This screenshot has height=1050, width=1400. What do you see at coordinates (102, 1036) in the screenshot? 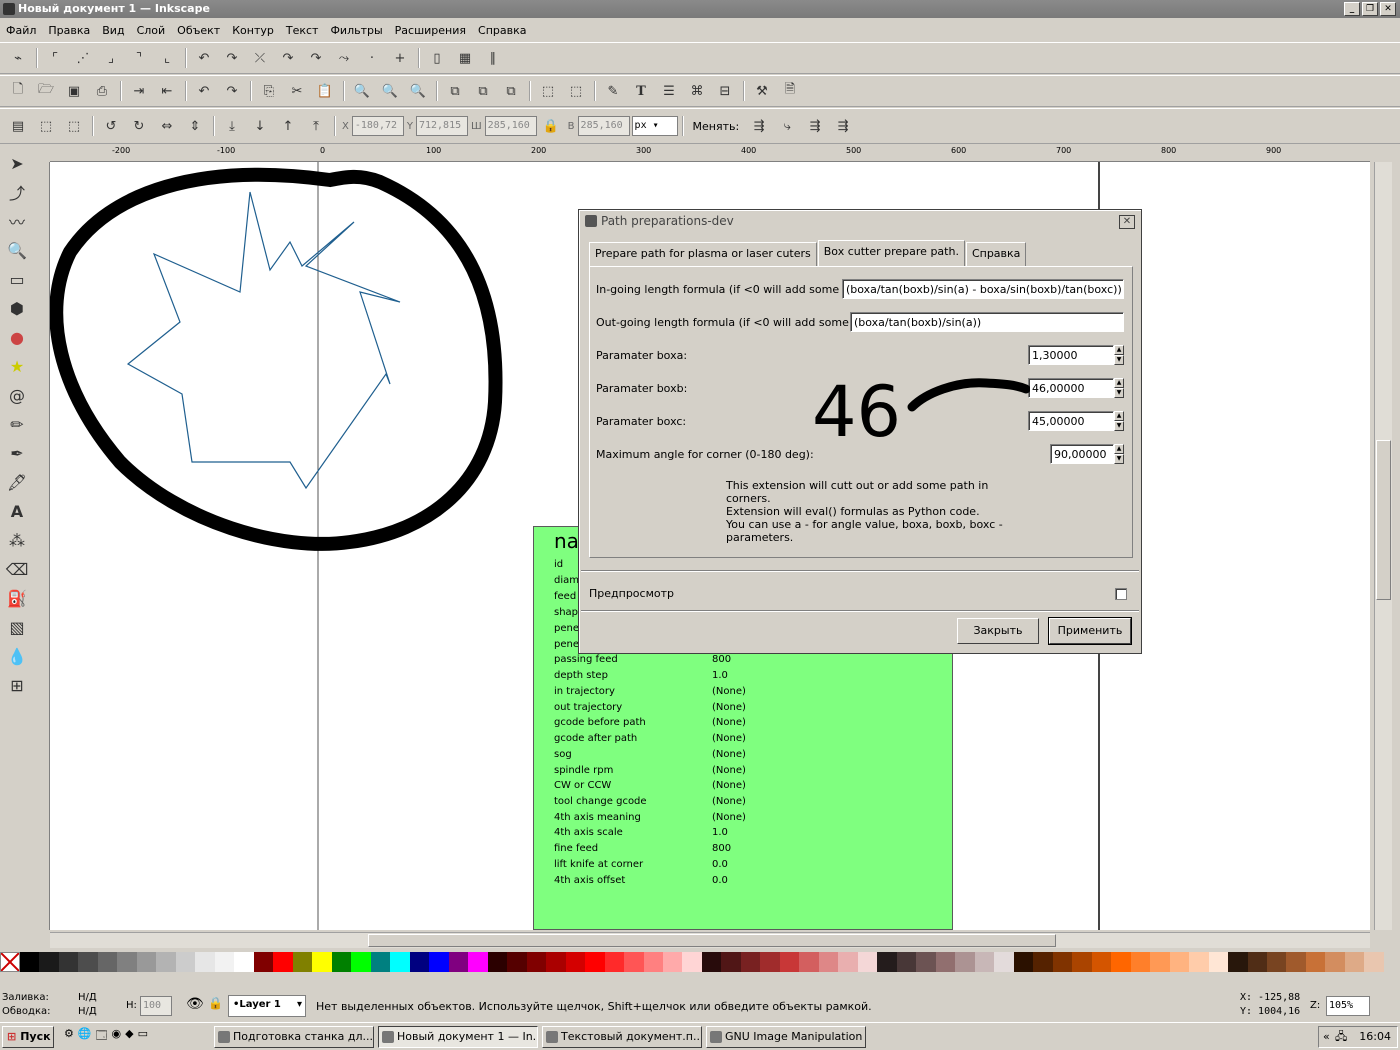
I see `quicklaunch-icon: 🗔` at bounding box center [102, 1036].